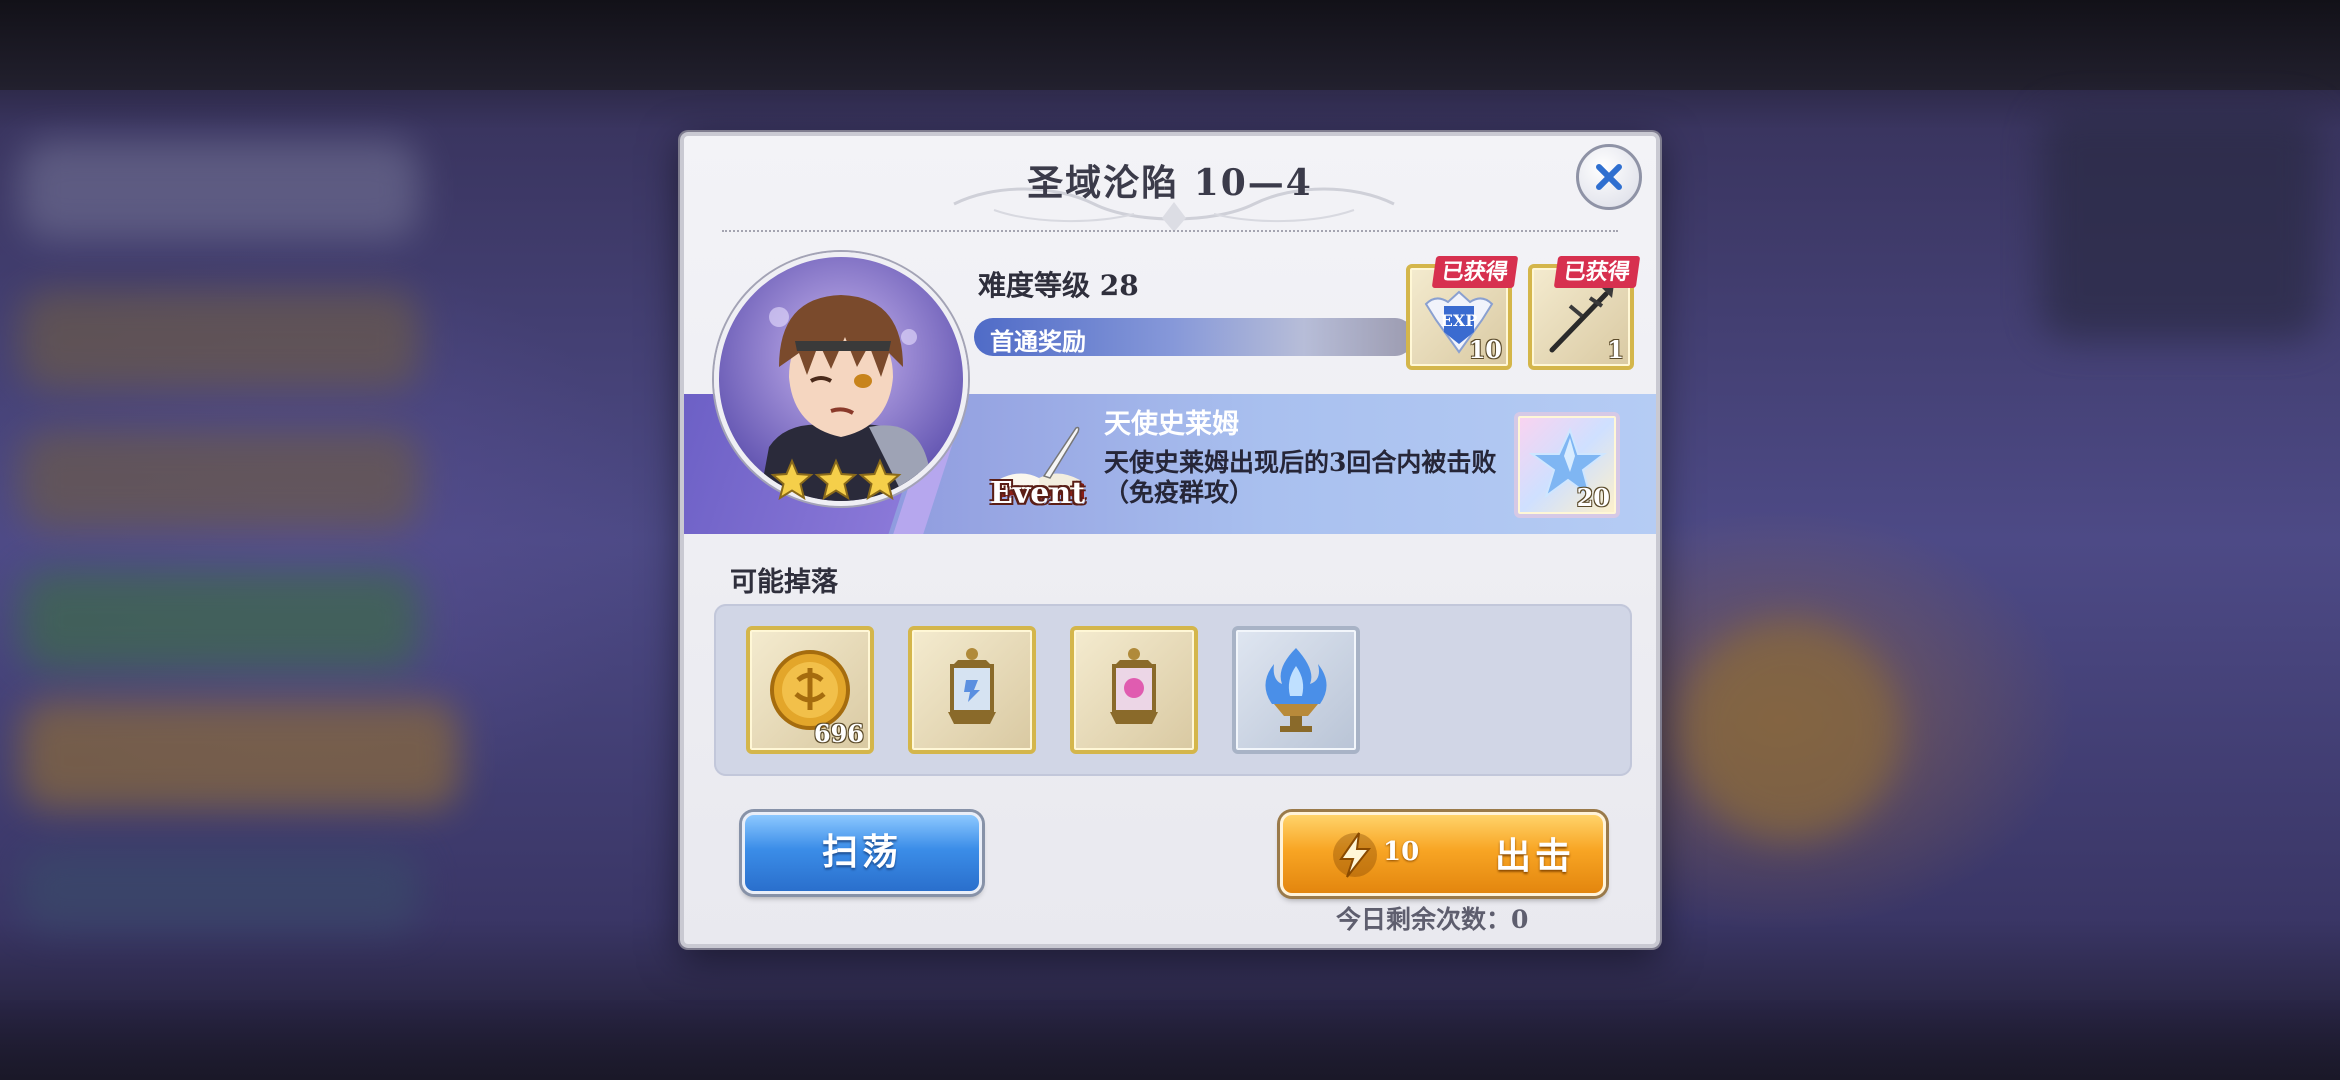 The width and height of the screenshot is (2340, 1080). I want to click on event-enemy-name: 天使史莱姆, so click(1171, 424).